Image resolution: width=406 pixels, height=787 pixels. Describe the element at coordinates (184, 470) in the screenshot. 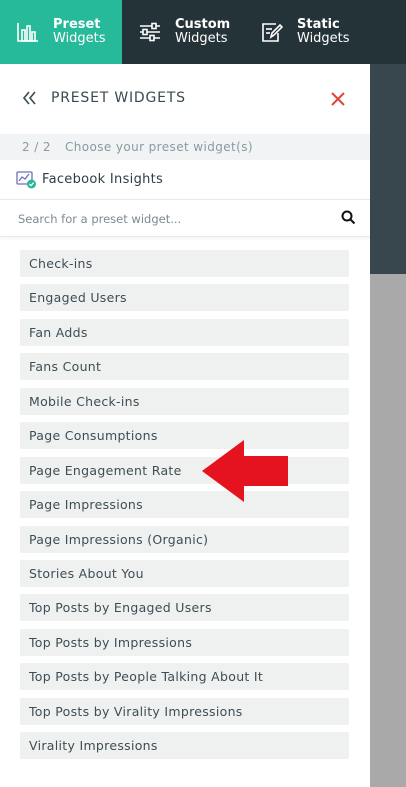

I see `widget-item-page-engagement-rate: Page Engagement Rate` at that location.